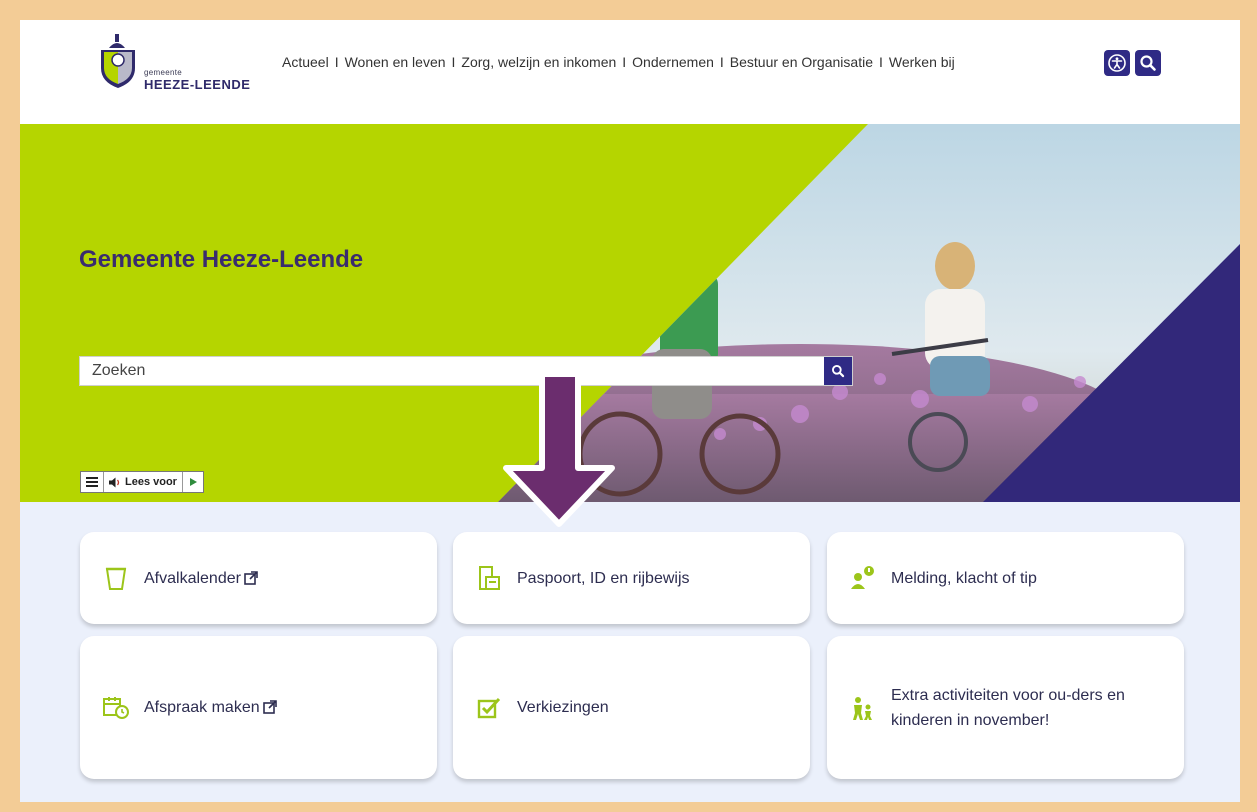 The width and height of the screenshot is (1257, 812). I want to click on waste-bin-icon, so click(116, 578).